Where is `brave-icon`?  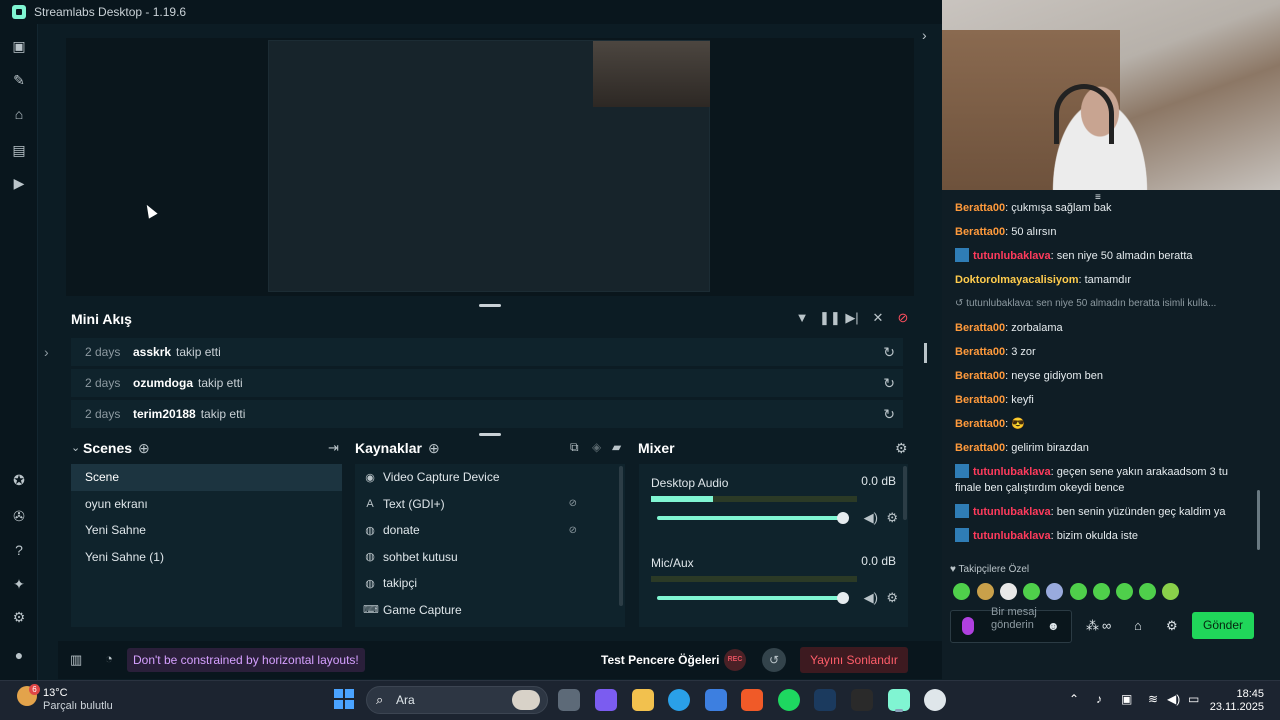
brave-icon is located at coordinates (752, 700).